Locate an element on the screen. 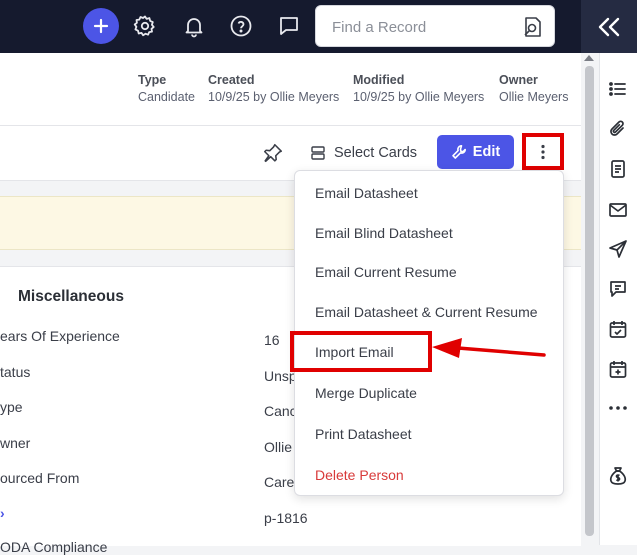  paperclip-icon is located at coordinates (617, 128).